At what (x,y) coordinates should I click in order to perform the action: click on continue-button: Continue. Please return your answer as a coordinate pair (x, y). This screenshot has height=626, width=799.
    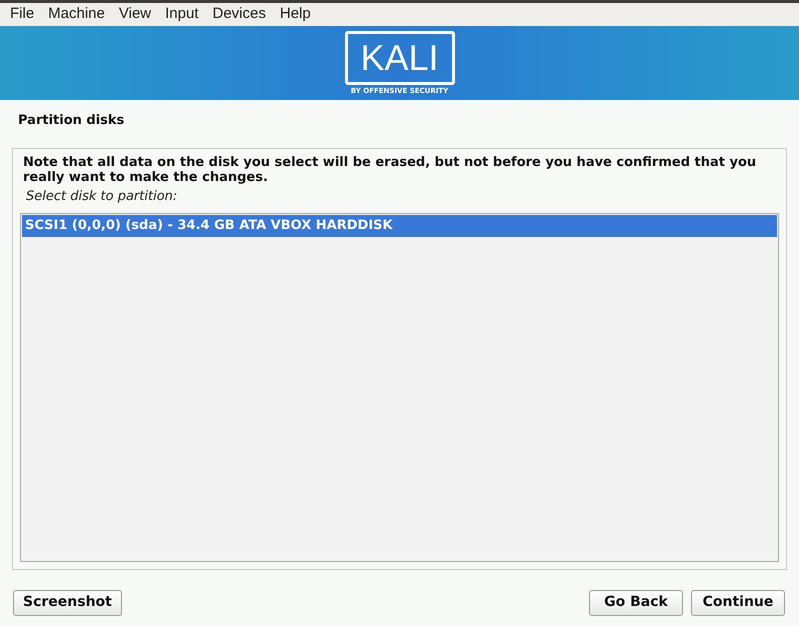
    Looking at the image, I should click on (738, 603).